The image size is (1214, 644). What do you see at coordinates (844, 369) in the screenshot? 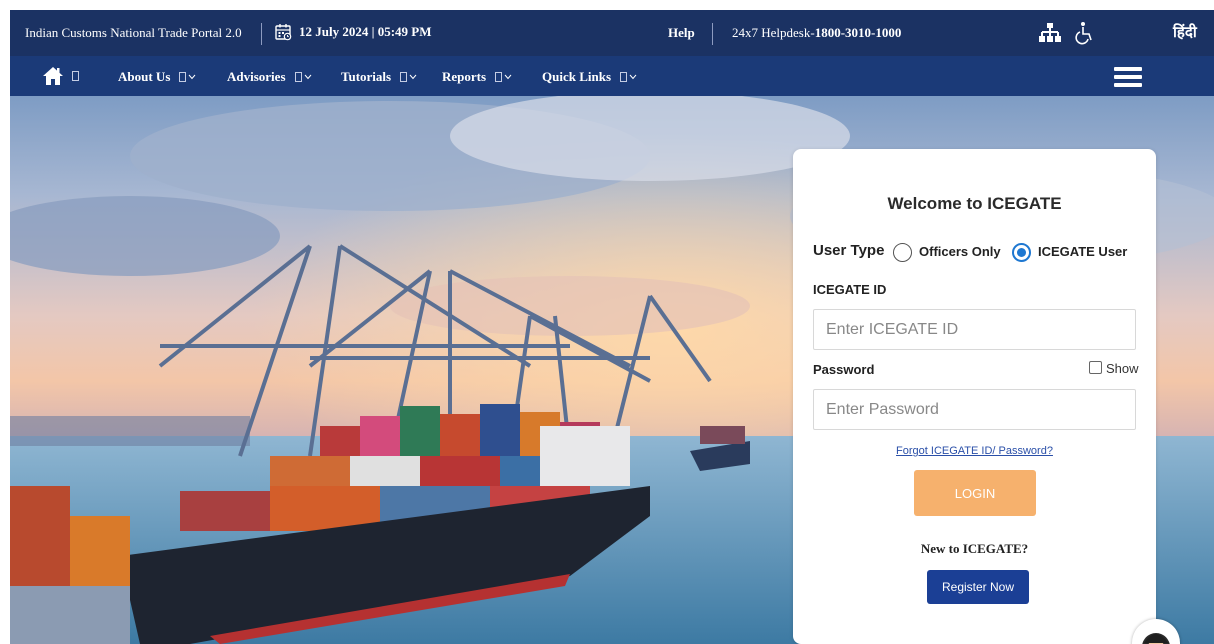
I see `password-label: Password` at bounding box center [844, 369].